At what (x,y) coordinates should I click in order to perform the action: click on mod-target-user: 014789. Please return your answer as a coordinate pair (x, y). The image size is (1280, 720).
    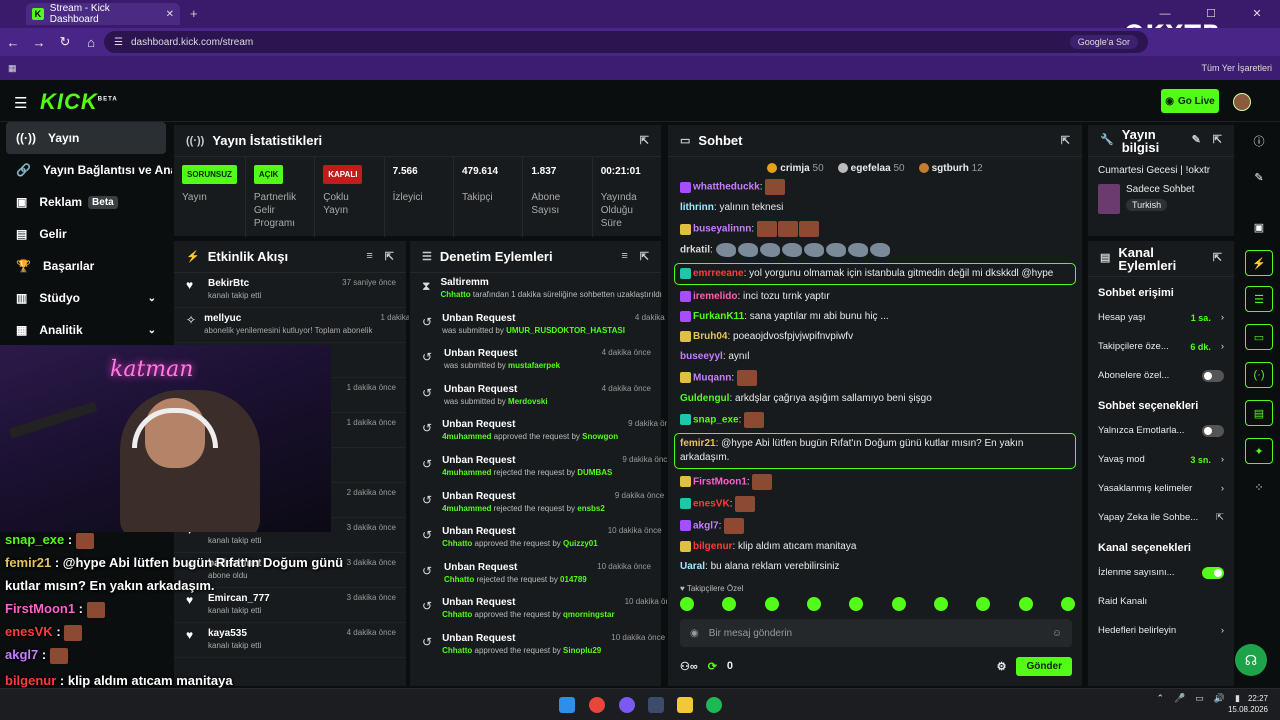
    Looking at the image, I should click on (573, 579).